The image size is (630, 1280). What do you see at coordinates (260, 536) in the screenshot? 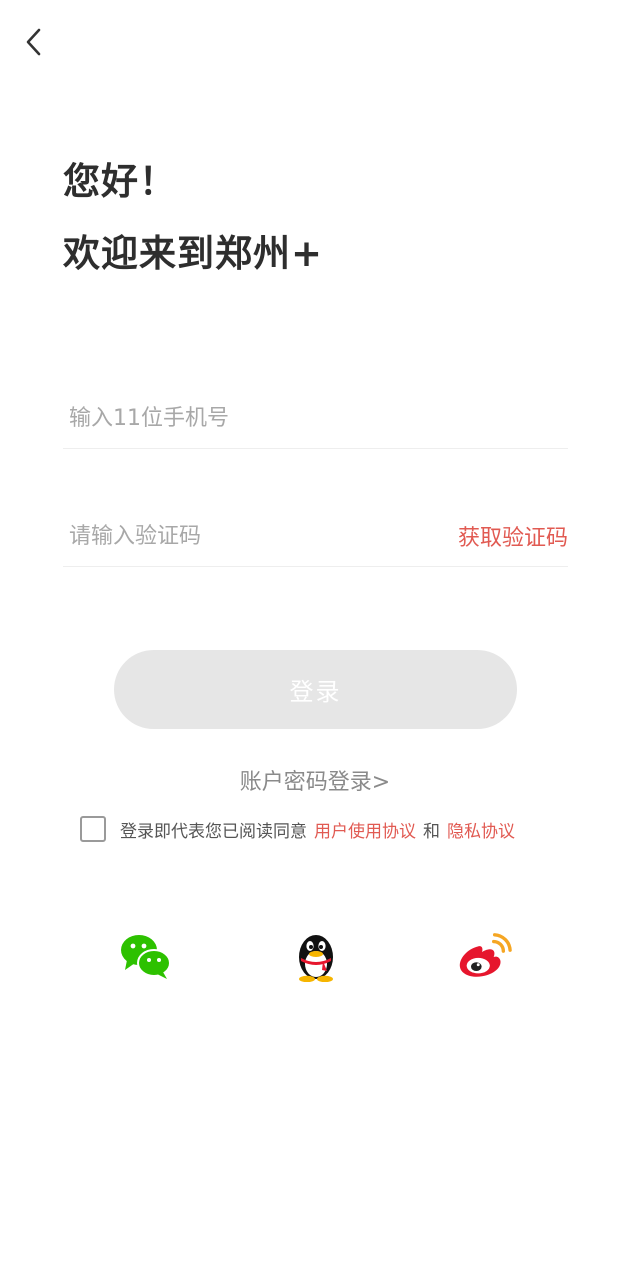
I see `verification-code-input` at bounding box center [260, 536].